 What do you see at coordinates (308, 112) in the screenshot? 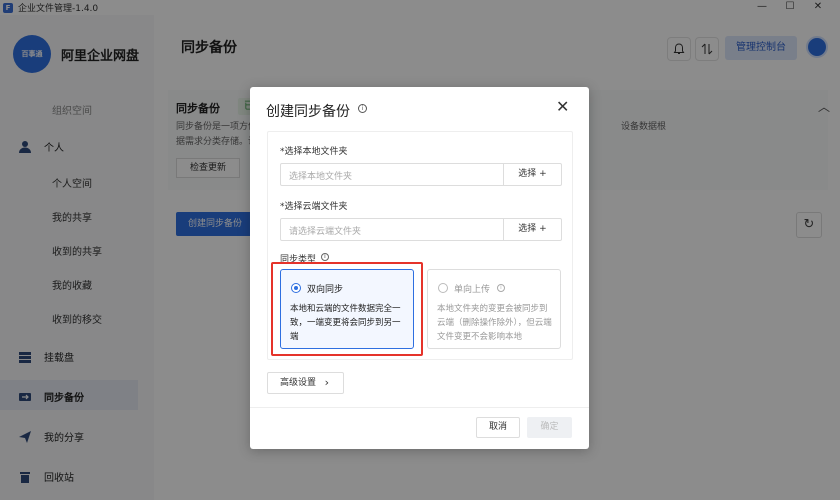
I see `dialog-title: 创建同步备份` at bounding box center [308, 112].